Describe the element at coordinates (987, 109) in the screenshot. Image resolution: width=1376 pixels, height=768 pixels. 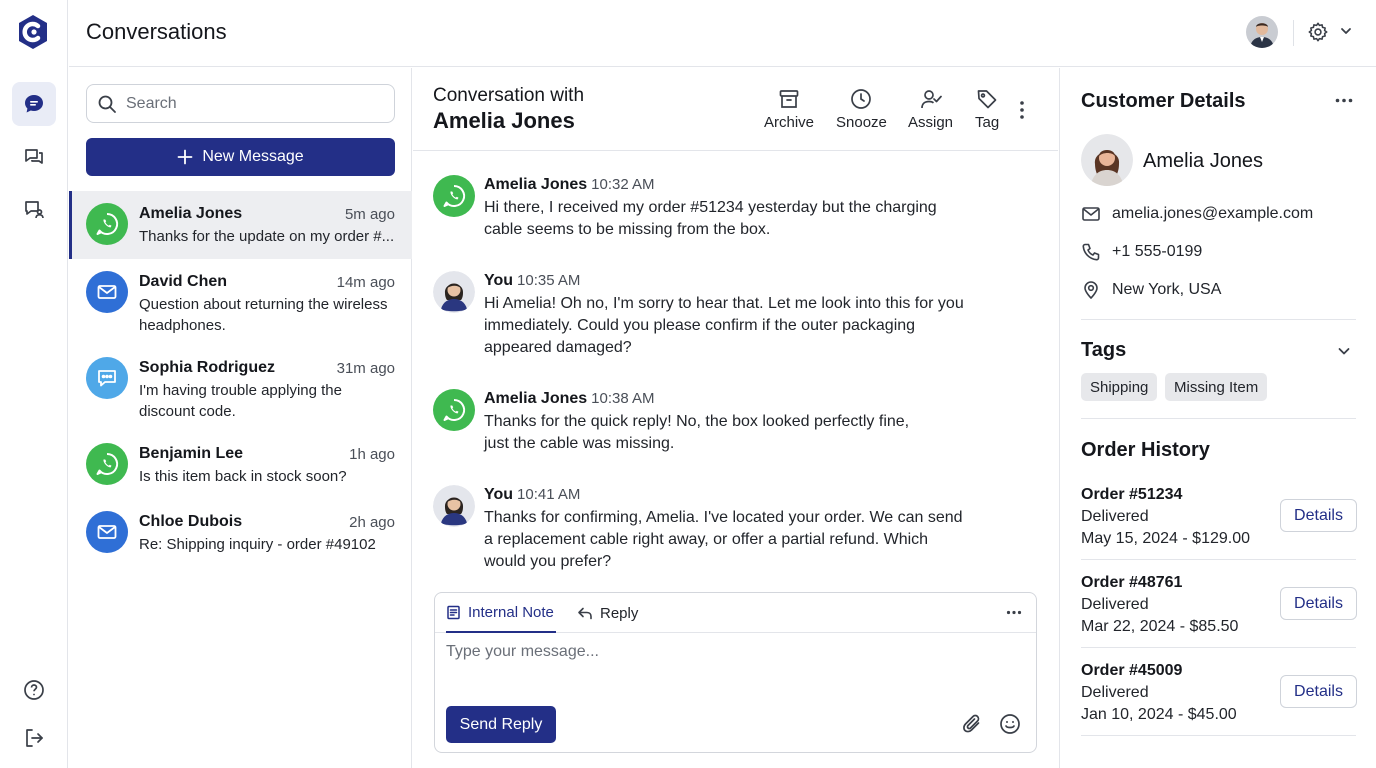
I see `tag-button: Tag` at that location.